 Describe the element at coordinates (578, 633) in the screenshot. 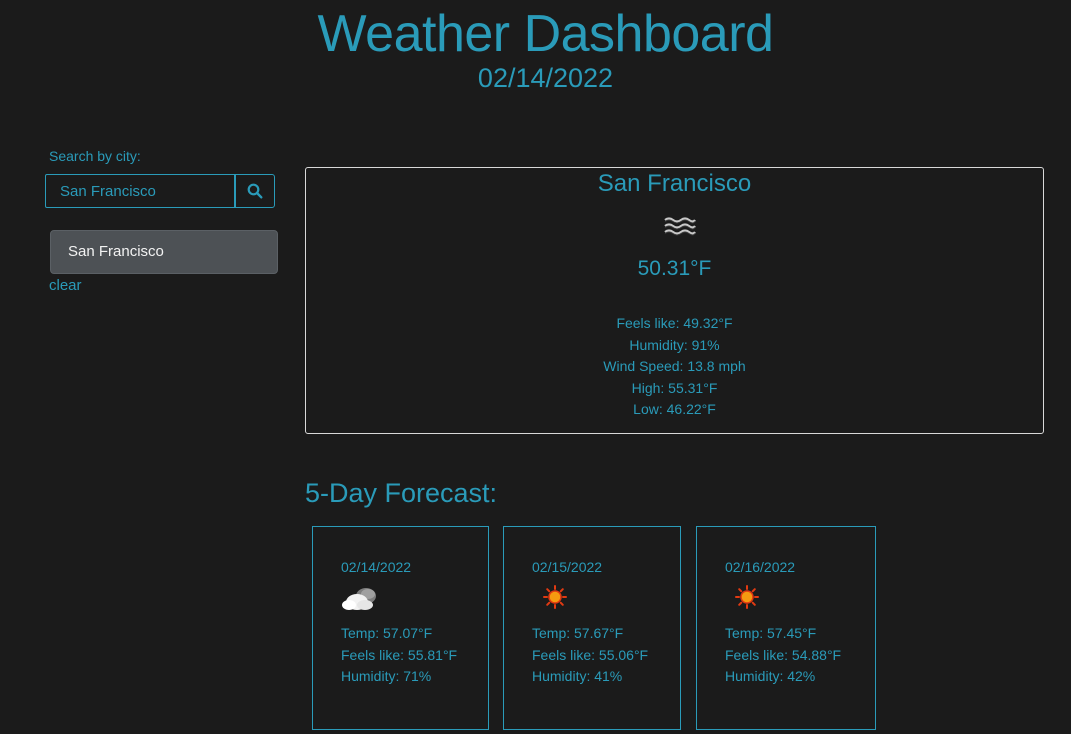

I see `forecast-temp: Temp: 57.67°F` at that location.